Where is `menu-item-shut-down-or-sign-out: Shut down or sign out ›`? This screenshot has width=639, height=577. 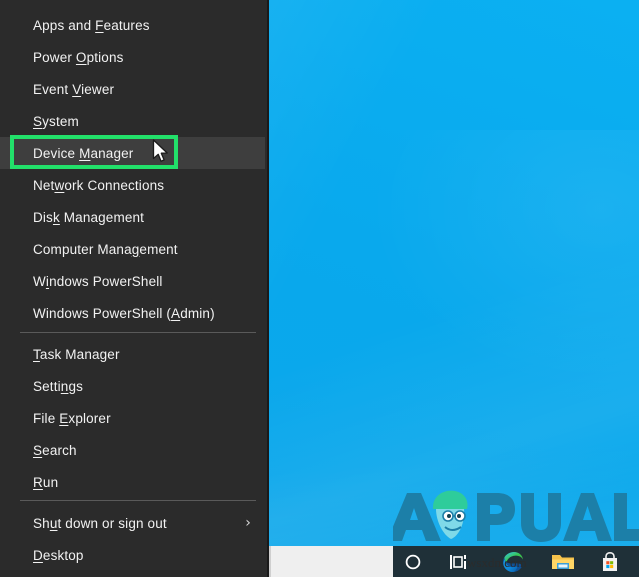 menu-item-shut-down-or-sign-out: Shut down or sign out › is located at coordinates (132, 523).